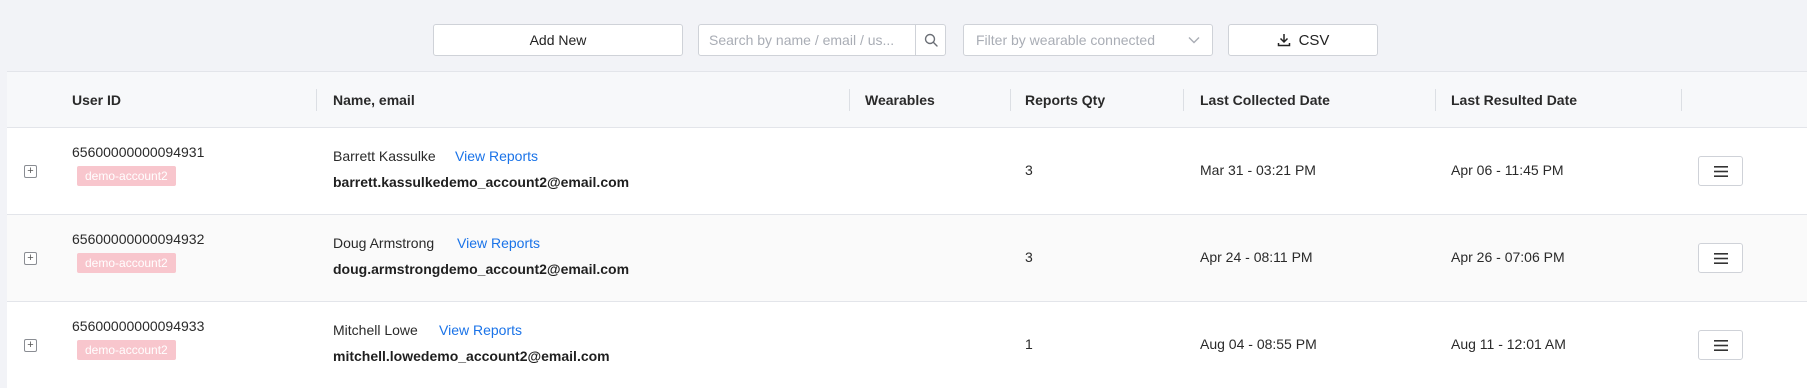  I want to click on header-last-resulted-date: Last Resulted Date, so click(1514, 100).